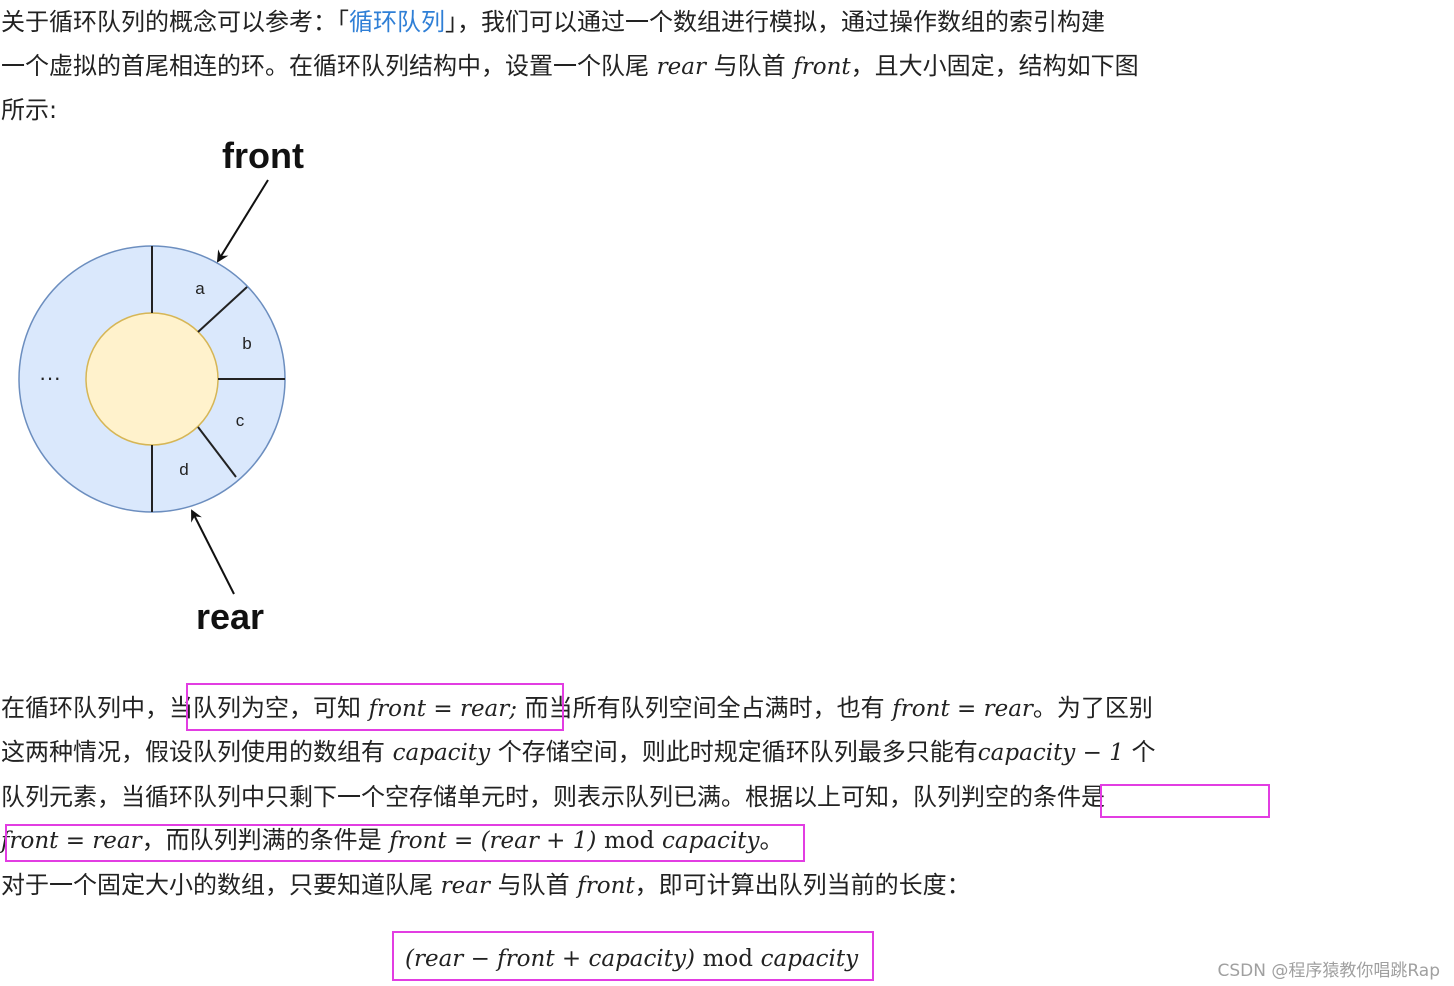  What do you see at coordinates (749, 66) in the screenshot?
I see `intro-text: 与队首` at bounding box center [749, 66].